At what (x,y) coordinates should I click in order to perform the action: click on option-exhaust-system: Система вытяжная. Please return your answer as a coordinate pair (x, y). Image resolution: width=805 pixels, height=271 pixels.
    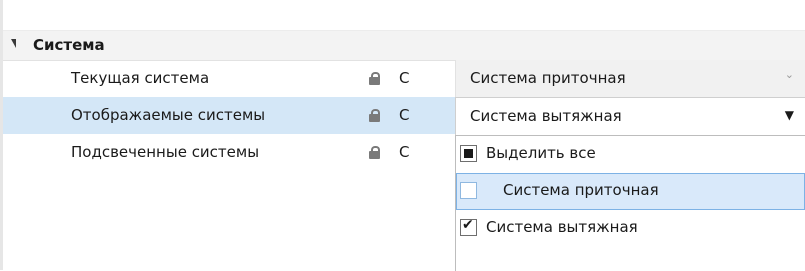
    Looking at the image, I should click on (630, 228).